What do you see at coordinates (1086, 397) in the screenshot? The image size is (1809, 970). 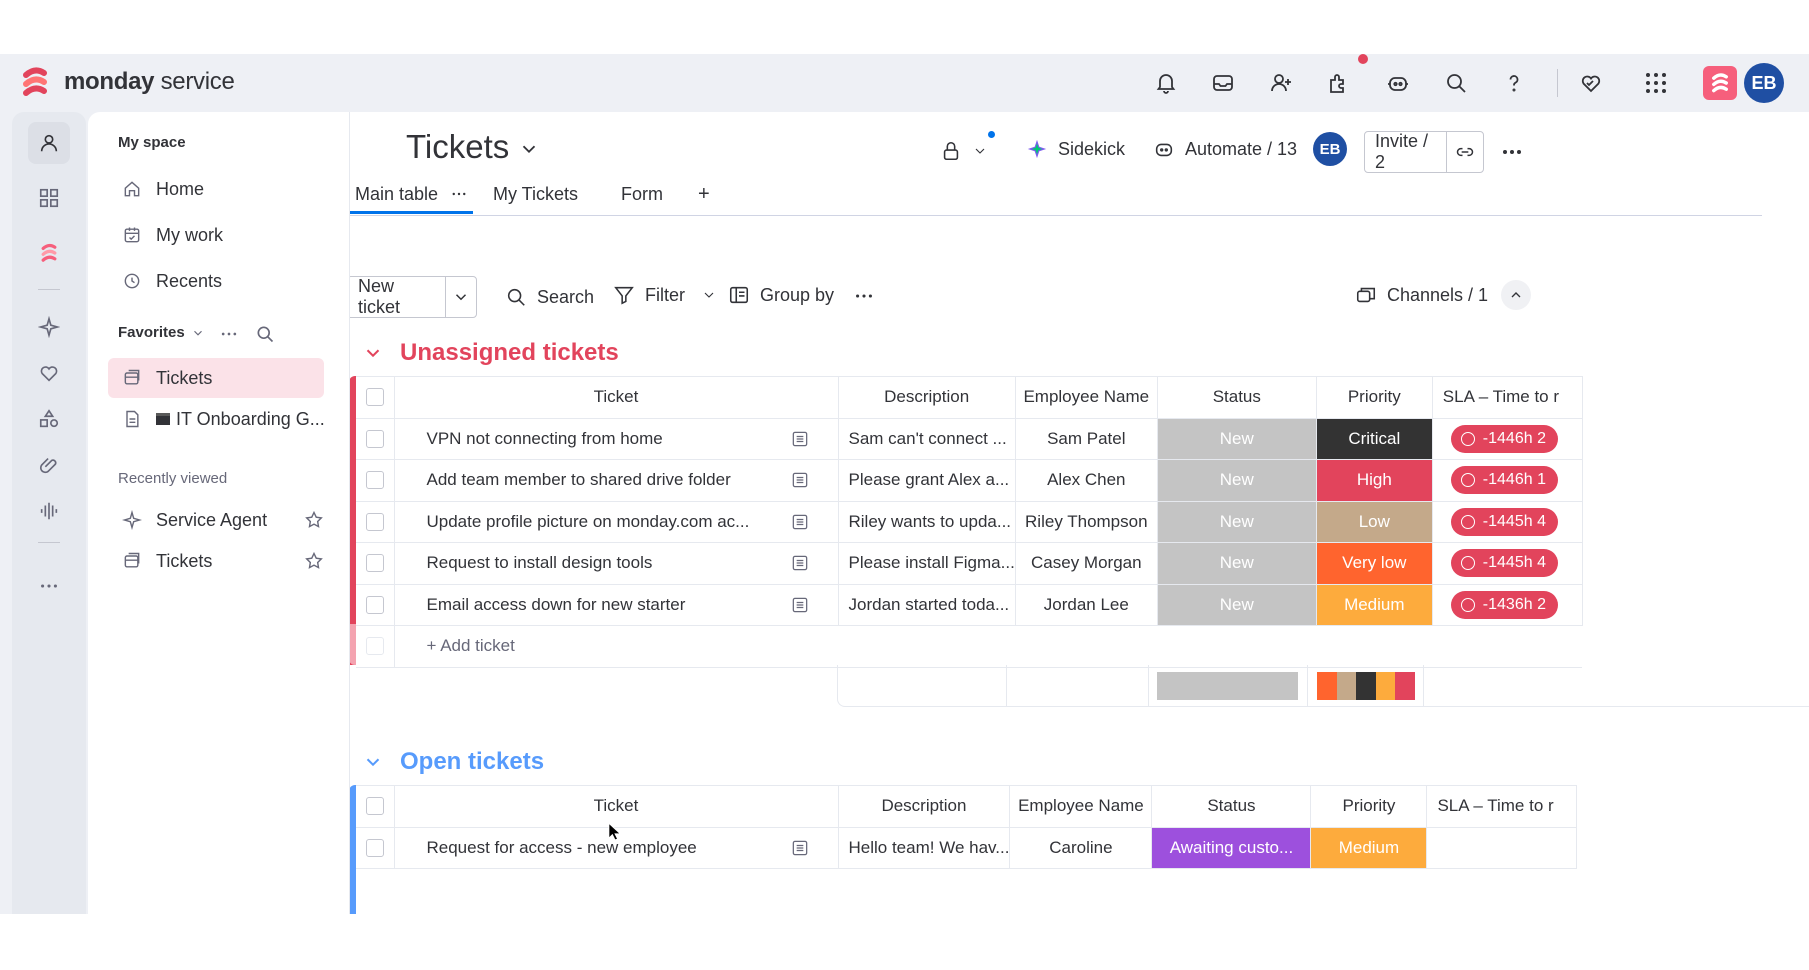 I see `column-header-employee: Employee Name` at bounding box center [1086, 397].